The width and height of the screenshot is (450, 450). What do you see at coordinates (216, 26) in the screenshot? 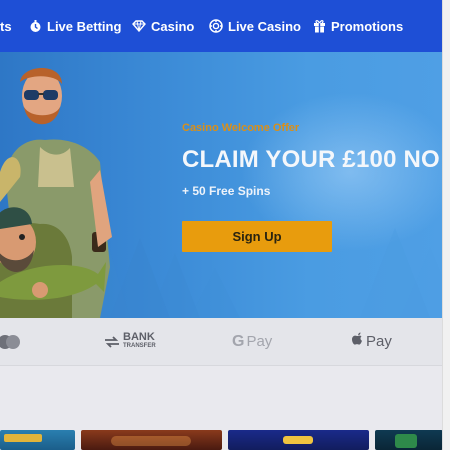
I see `roulette-chip-icon` at bounding box center [216, 26].